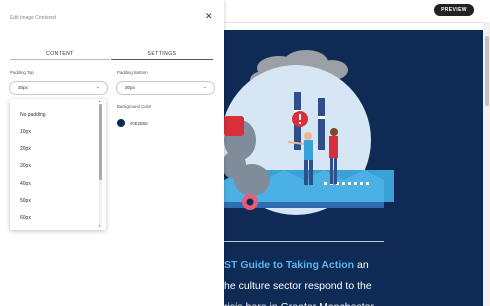 The height and width of the screenshot is (306, 490). I want to click on dropdown-option-10px: 10px, so click(25, 132).